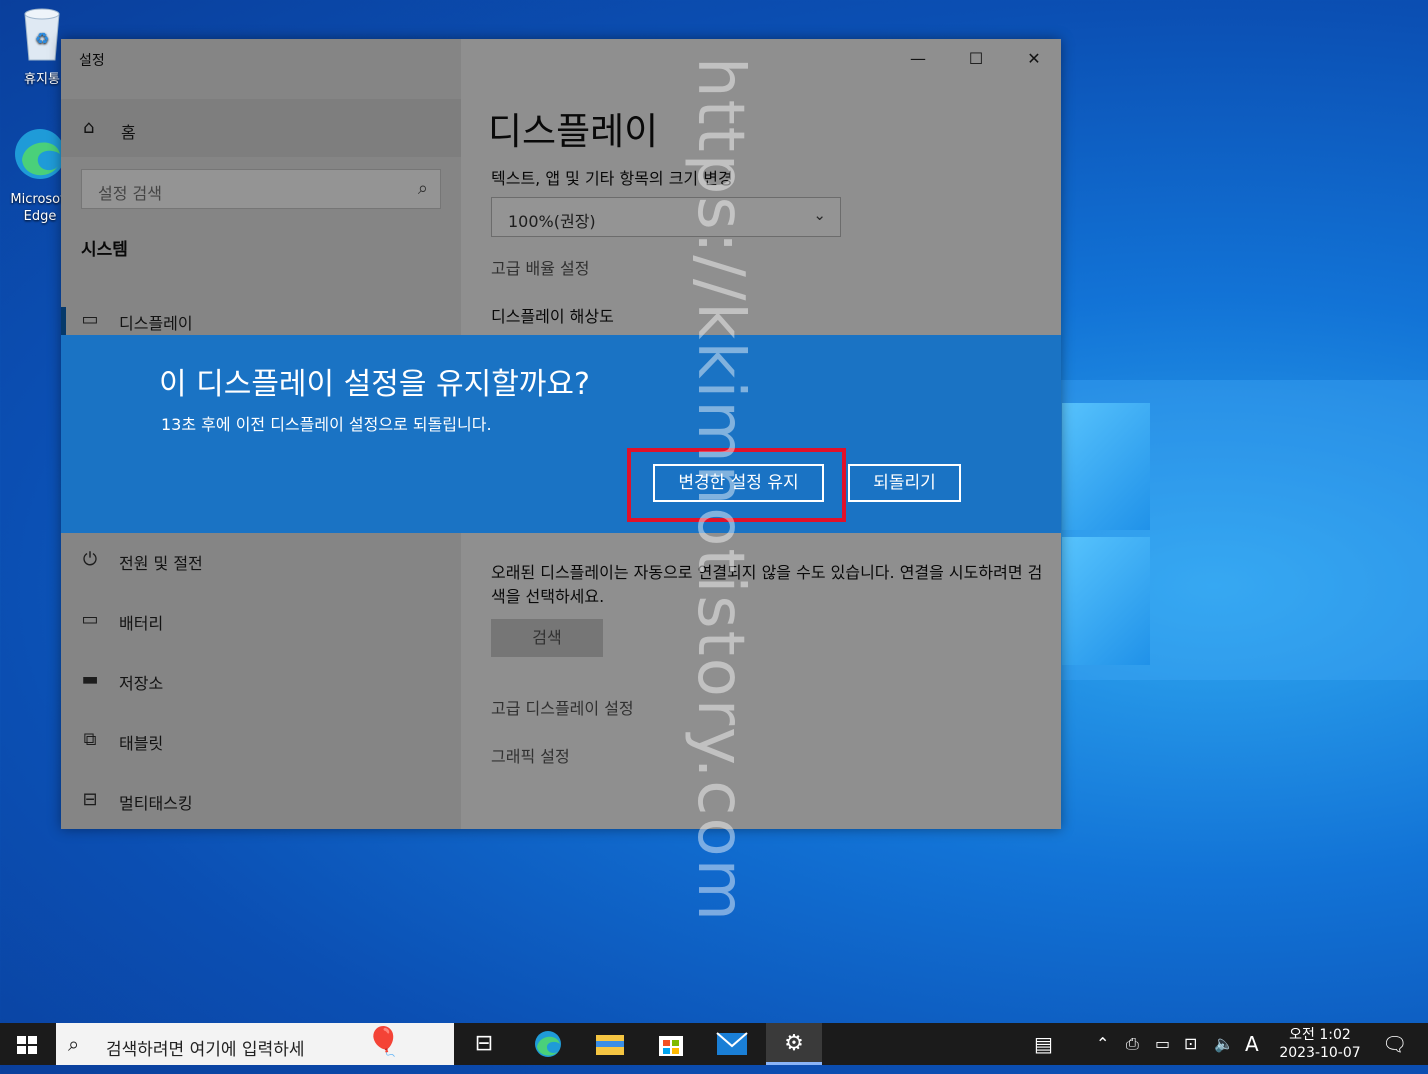  I want to click on task-view-button: ⊟, so click(484, 1044).